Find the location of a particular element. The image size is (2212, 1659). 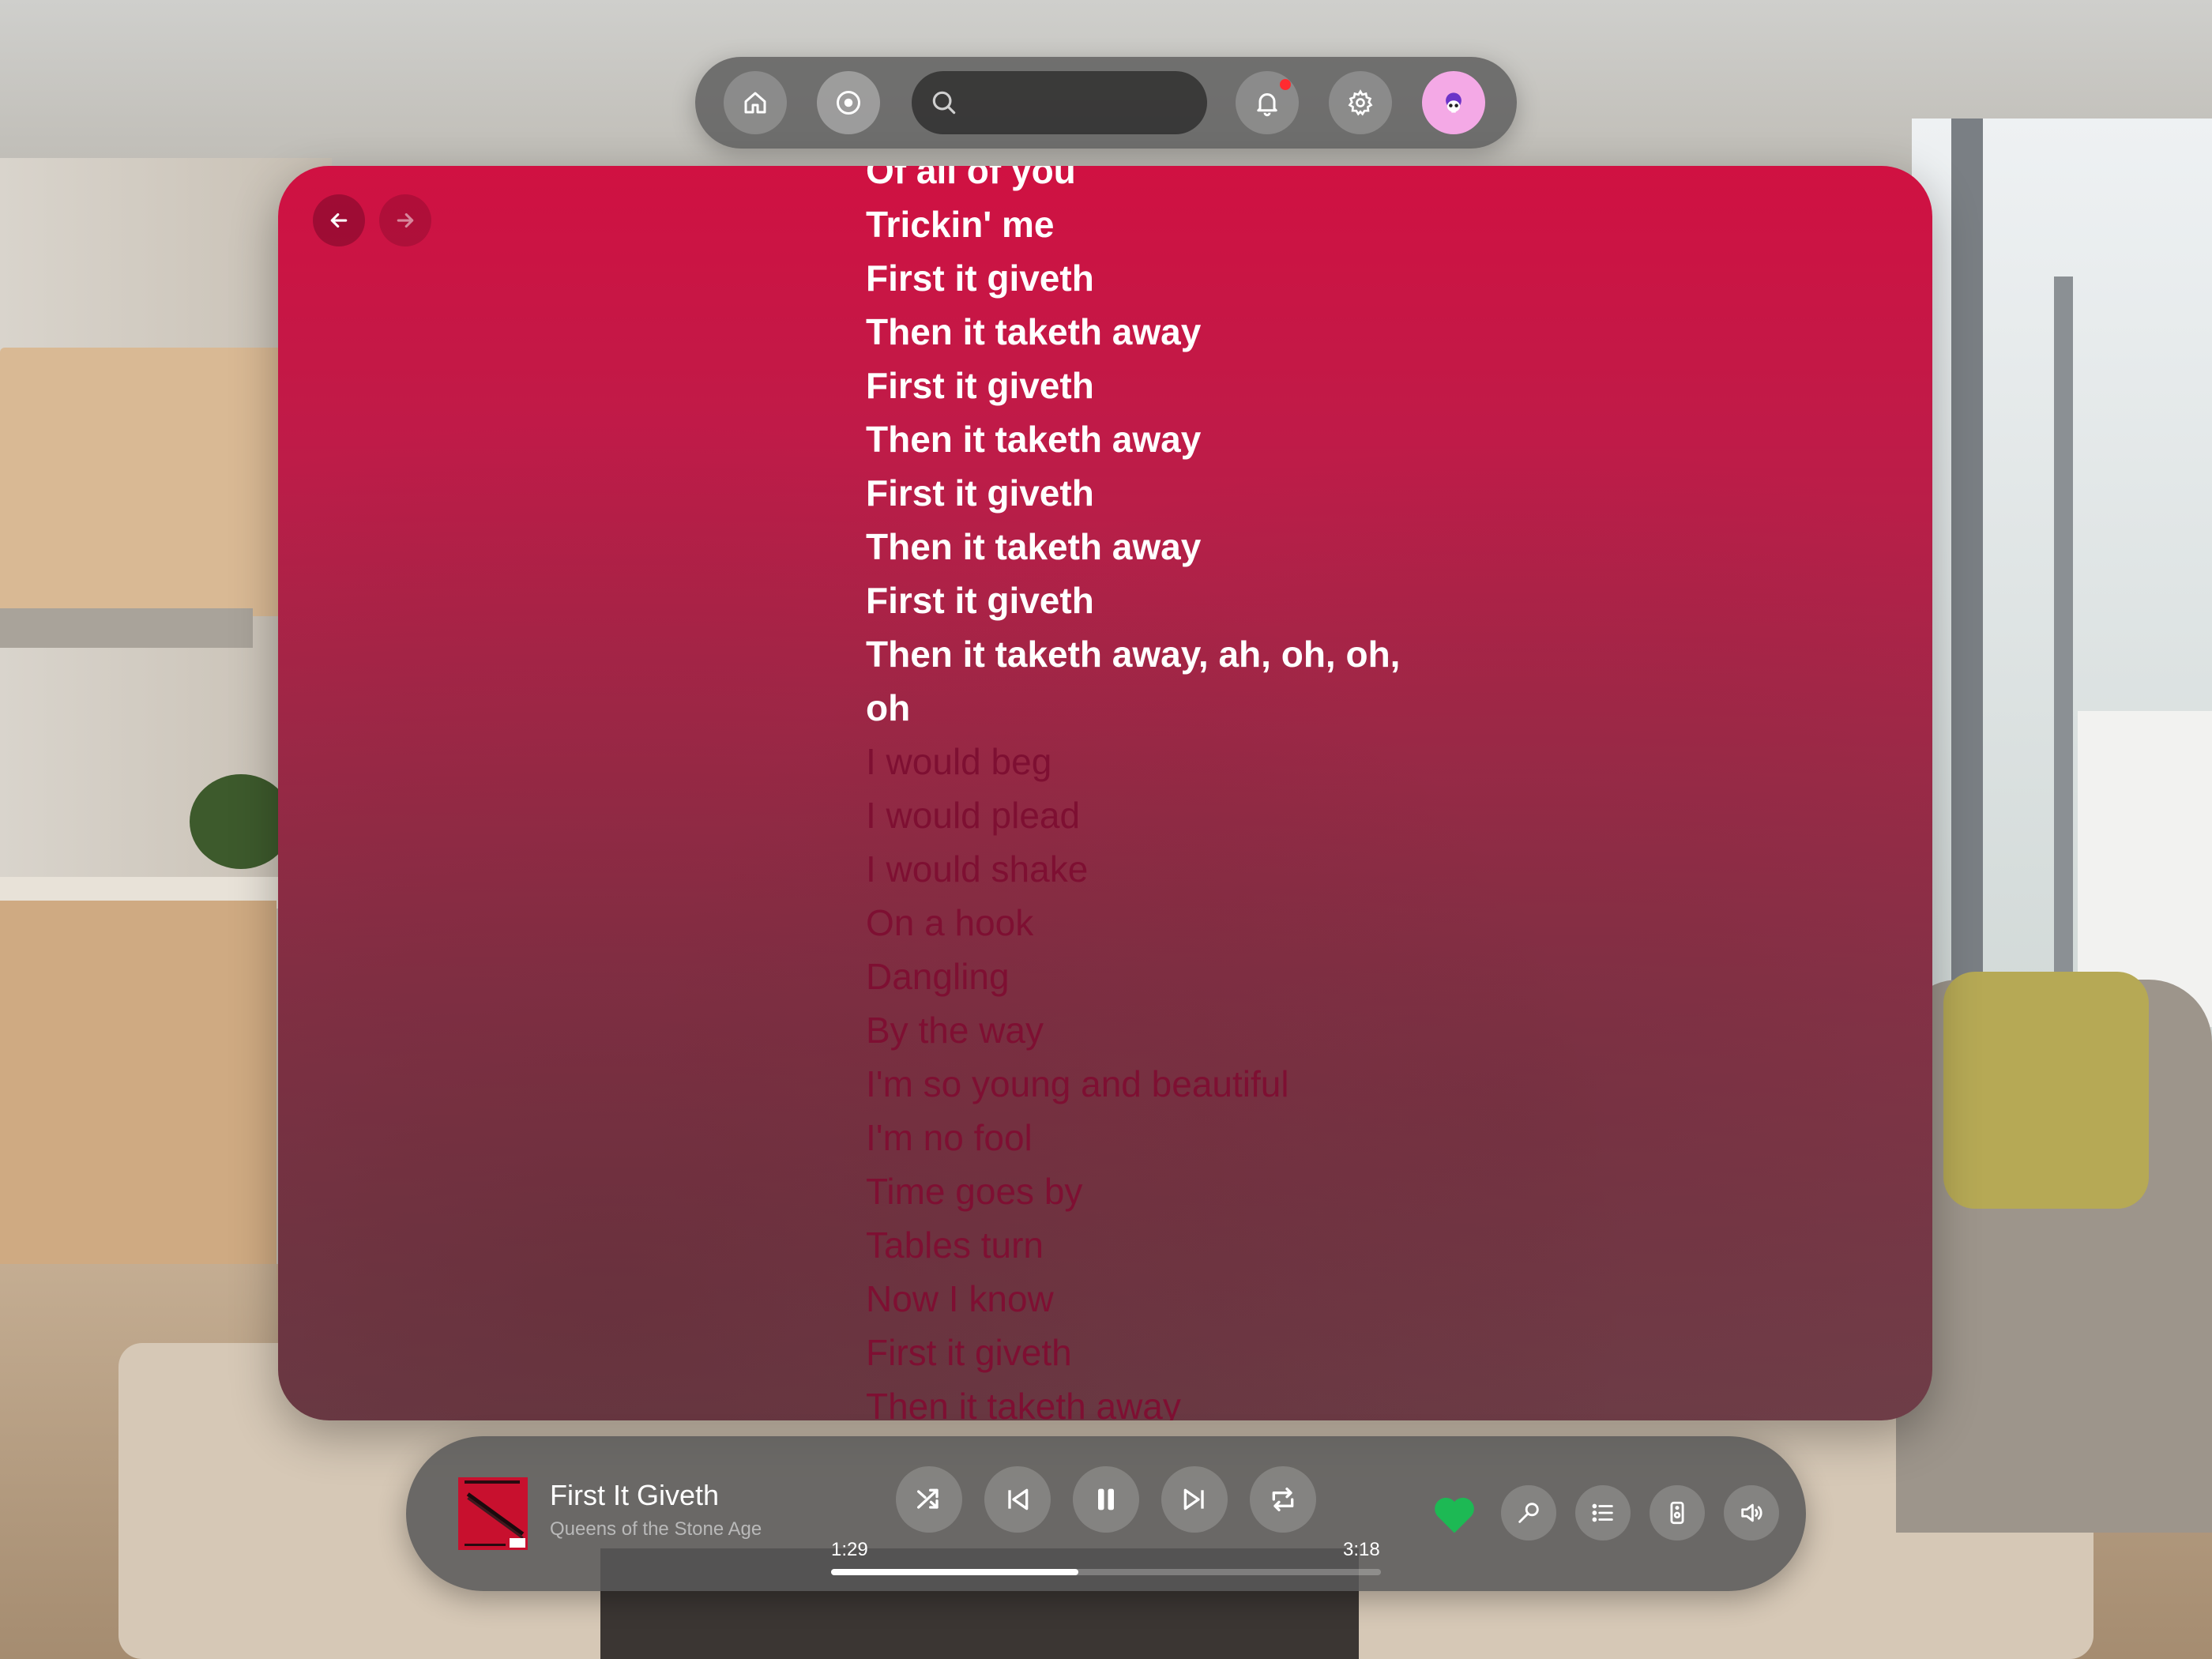

lyric-line: Trickin' me is located at coordinates (1133, 225).